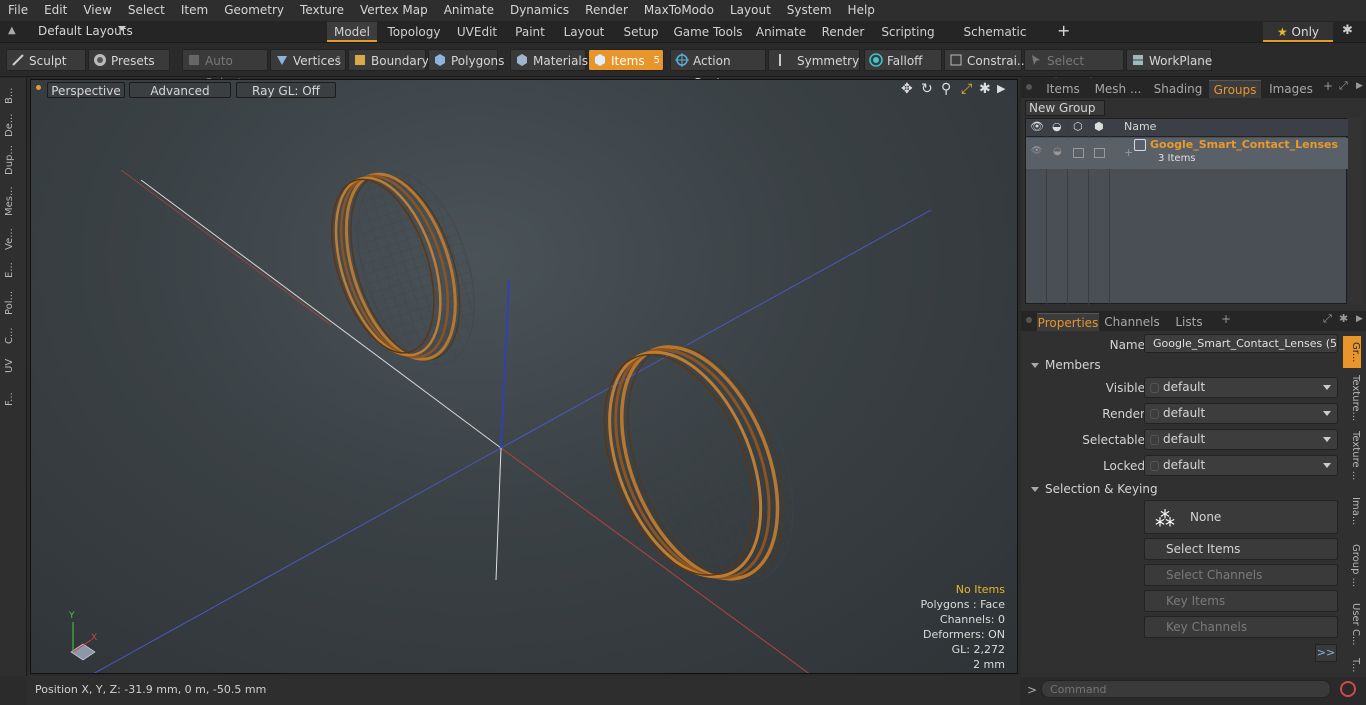 The width and height of the screenshot is (1366, 705). What do you see at coordinates (122, 28) in the screenshot?
I see `chevron-down-icon` at bounding box center [122, 28].